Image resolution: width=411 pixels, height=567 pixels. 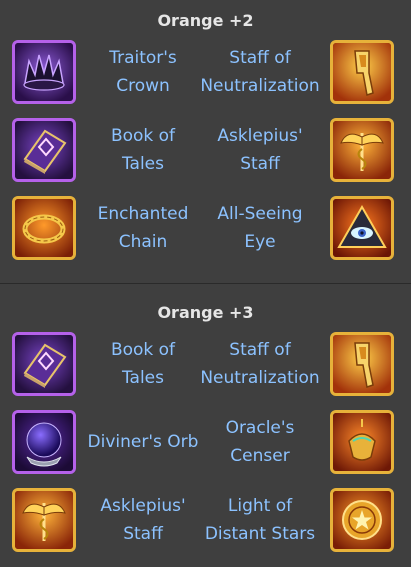 What do you see at coordinates (44, 228) in the screenshot?
I see `chain-icon` at bounding box center [44, 228].